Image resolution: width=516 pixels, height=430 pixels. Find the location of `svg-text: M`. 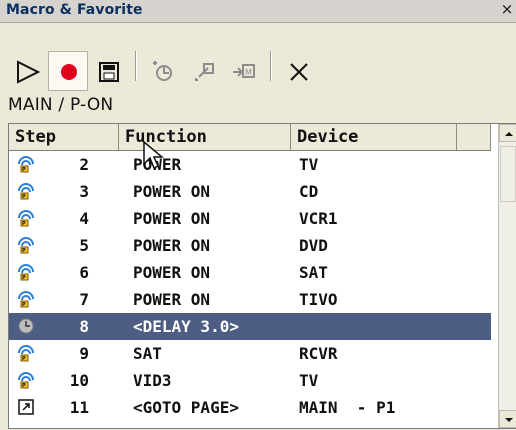

svg-text: M is located at coordinates (248, 72).